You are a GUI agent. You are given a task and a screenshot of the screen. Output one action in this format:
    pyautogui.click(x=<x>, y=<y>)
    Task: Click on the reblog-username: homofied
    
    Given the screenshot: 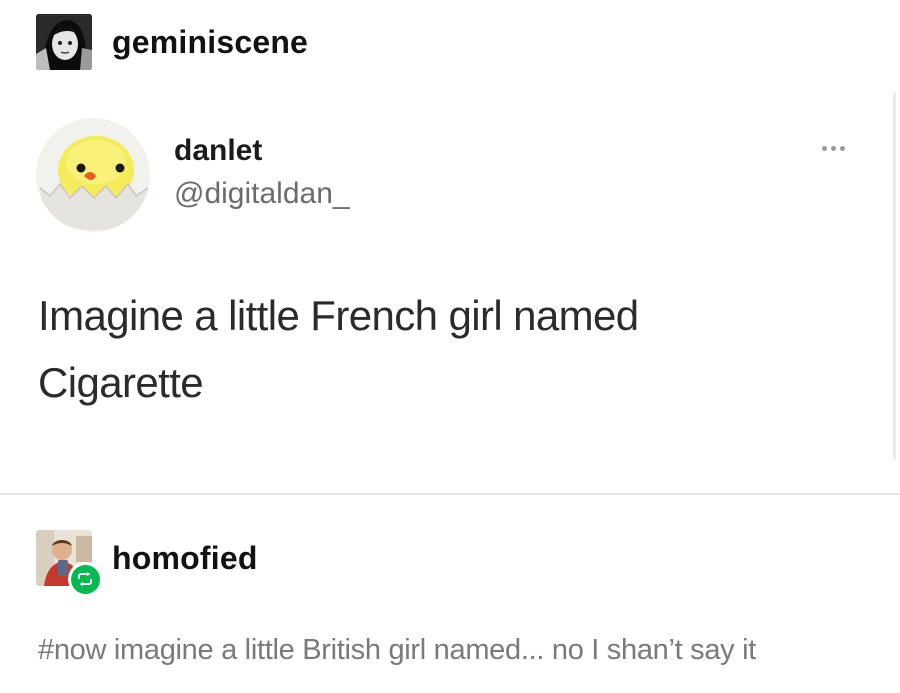 What is the action you would take?
    pyautogui.click(x=185, y=558)
    